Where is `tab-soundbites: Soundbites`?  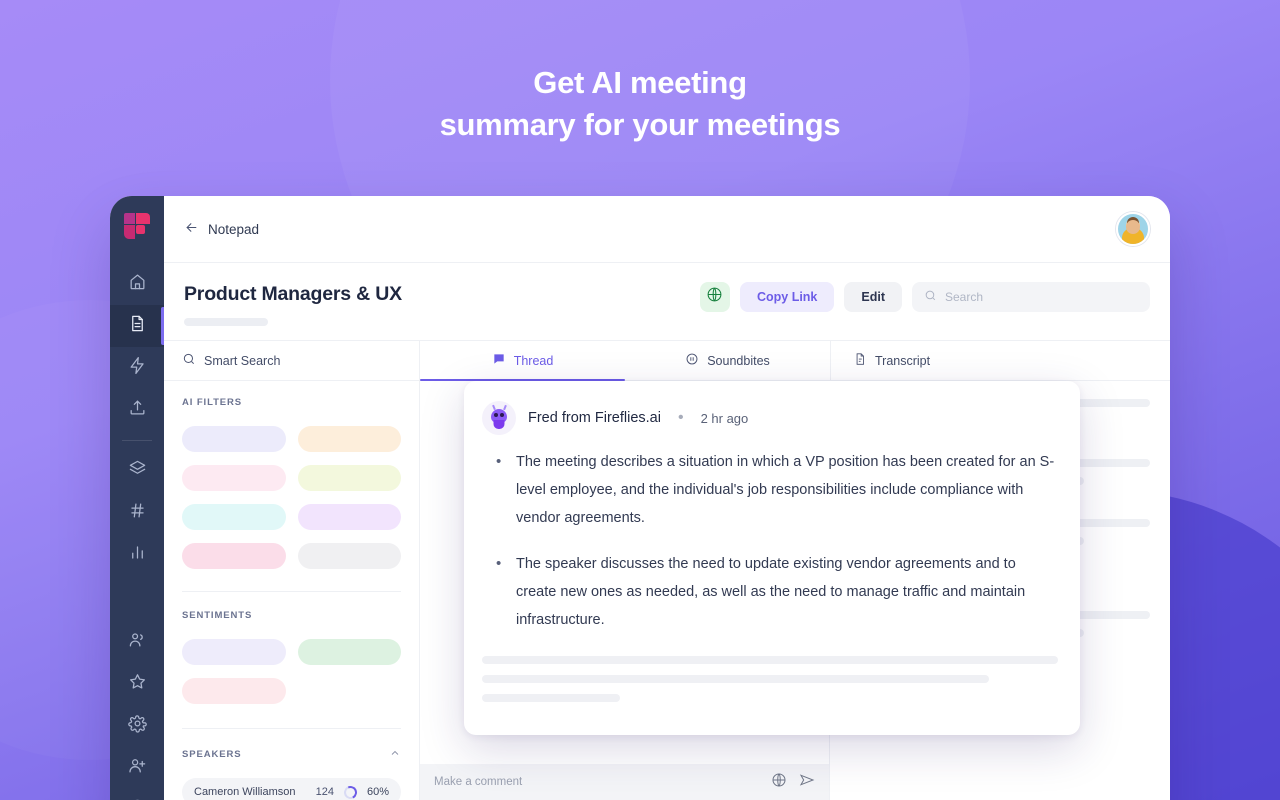
tab-soundbites: Soundbites is located at coordinates (727, 360).